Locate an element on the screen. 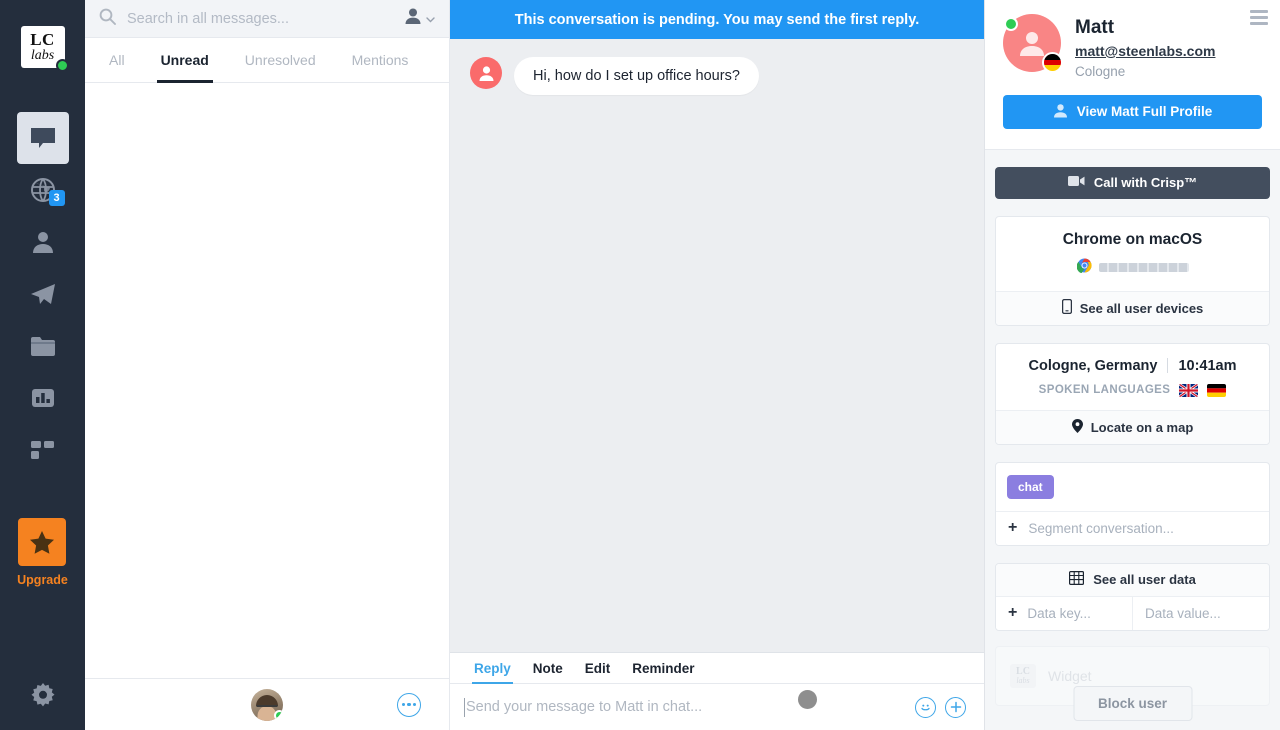  brand-logo-line1: LC is located at coordinates (42, 39).